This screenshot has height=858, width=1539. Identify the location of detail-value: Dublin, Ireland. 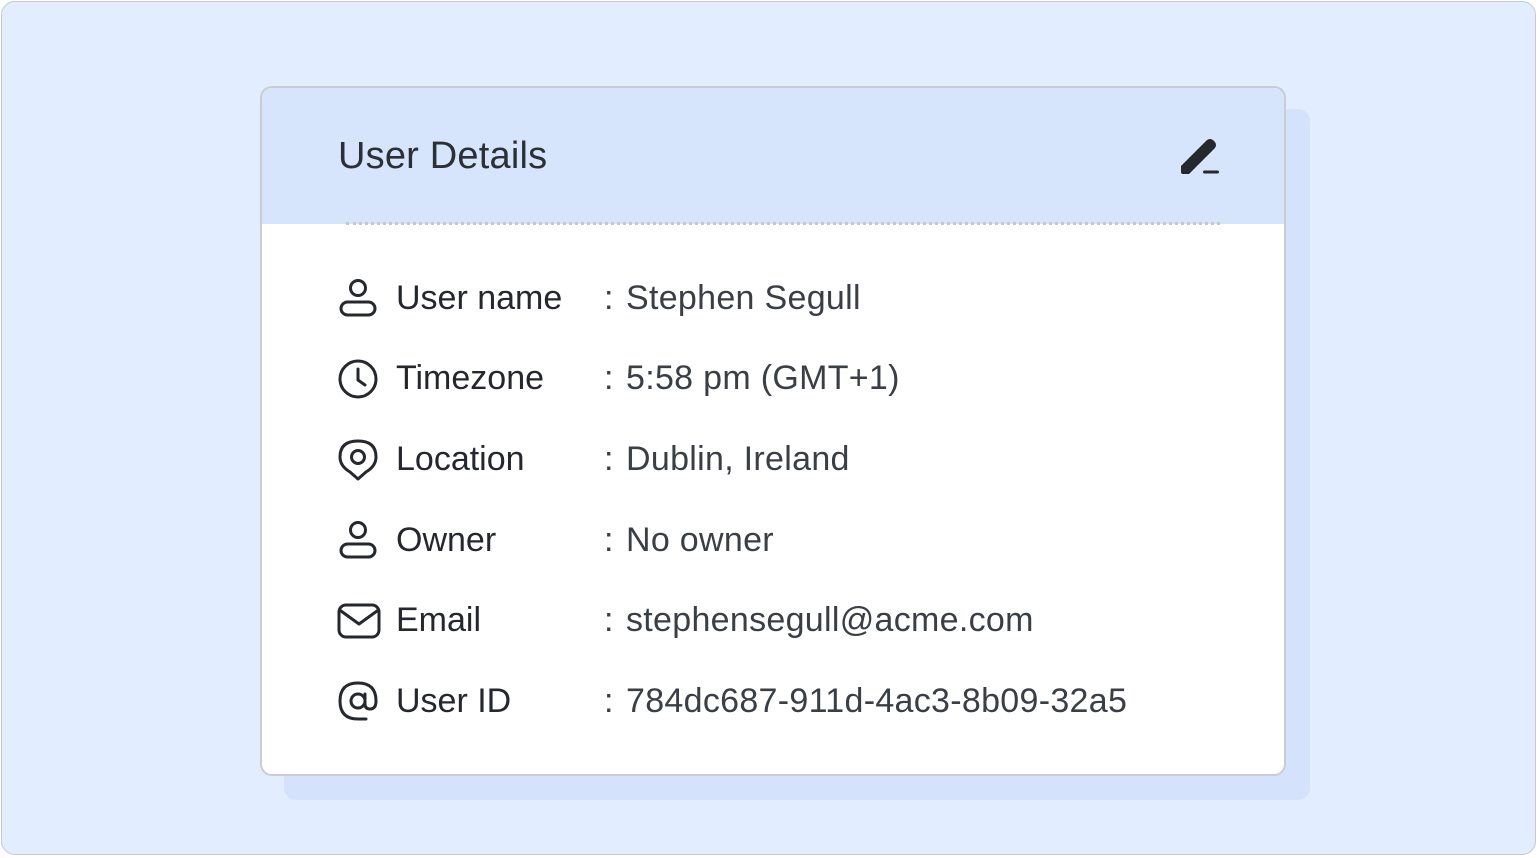
(738, 458).